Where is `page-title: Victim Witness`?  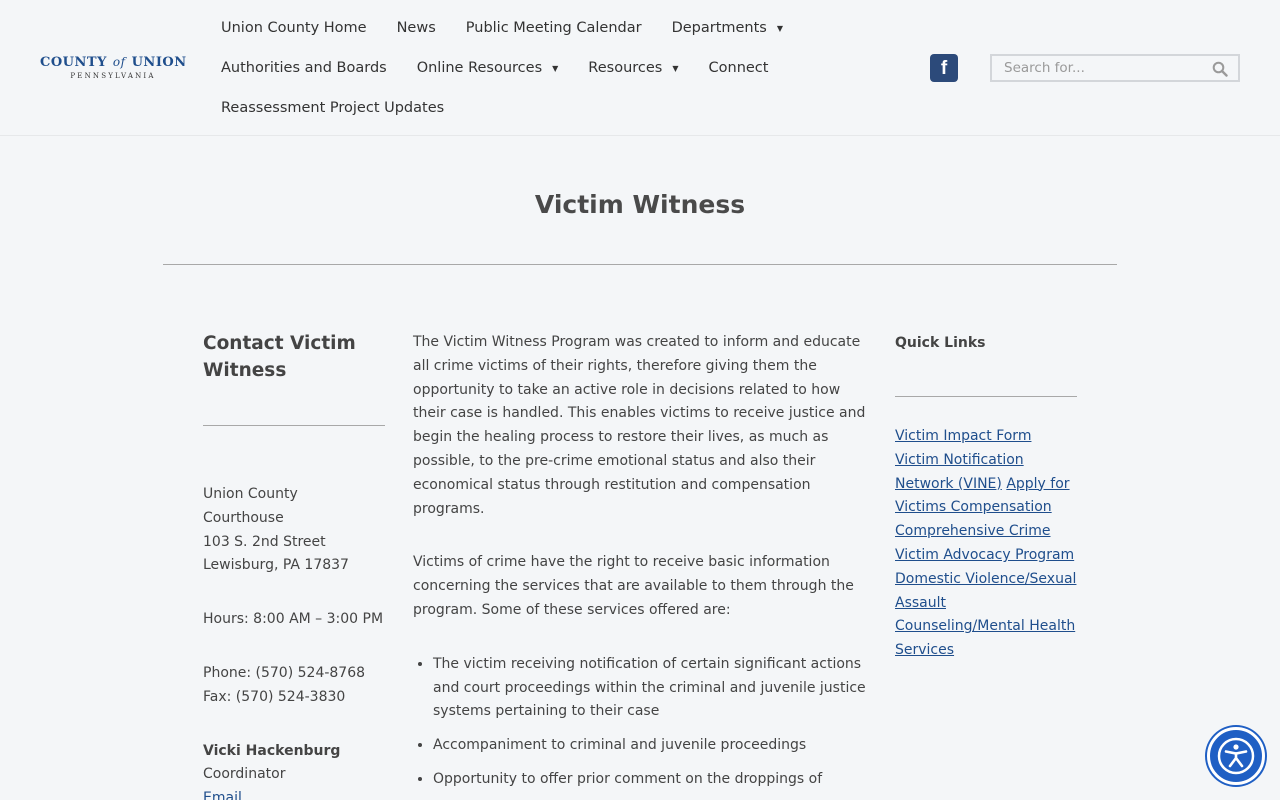
page-title: Victim Witness is located at coordinates (640, 204).